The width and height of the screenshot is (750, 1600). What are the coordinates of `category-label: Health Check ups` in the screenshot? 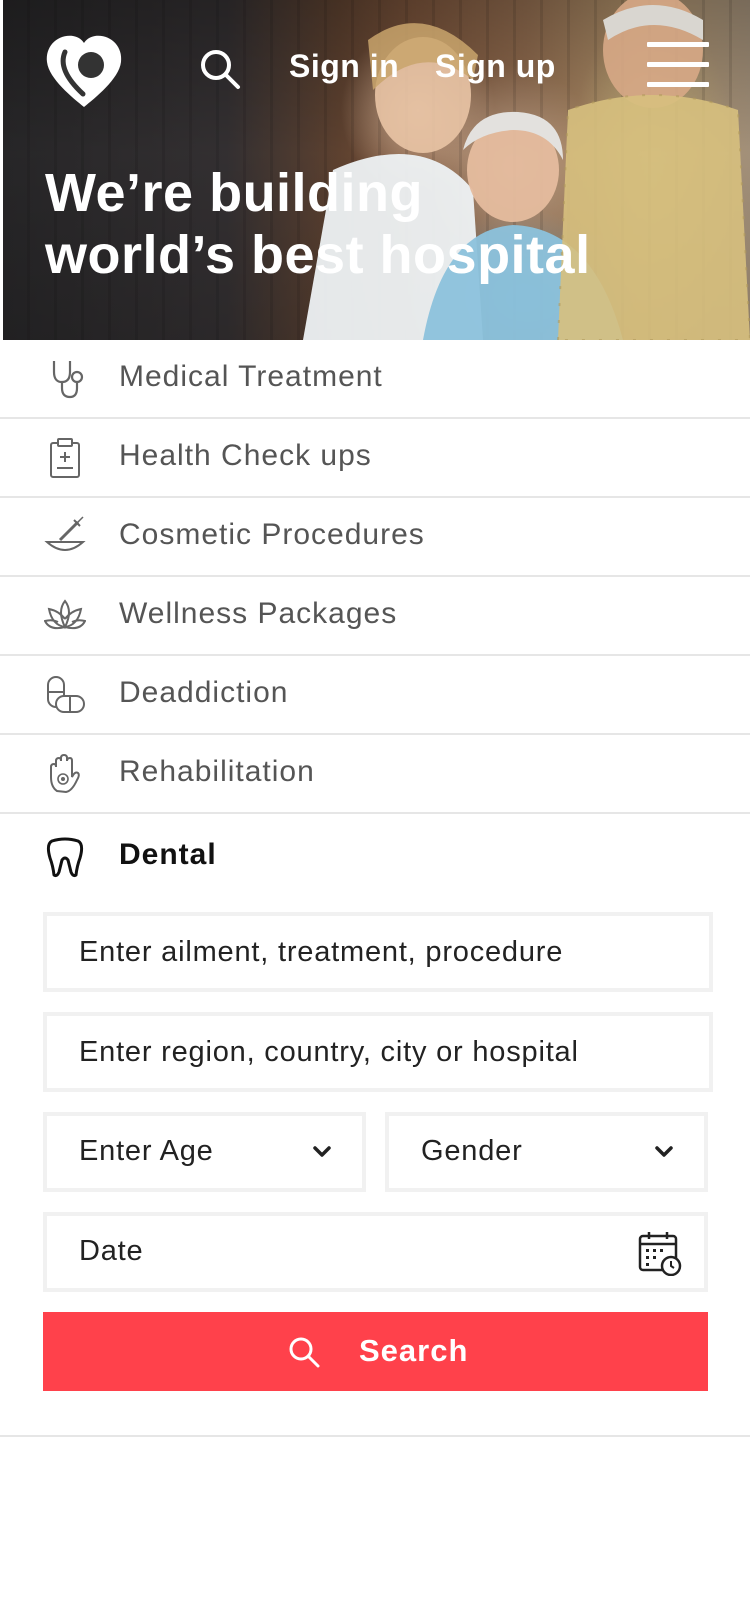 It's located at (245, 455).